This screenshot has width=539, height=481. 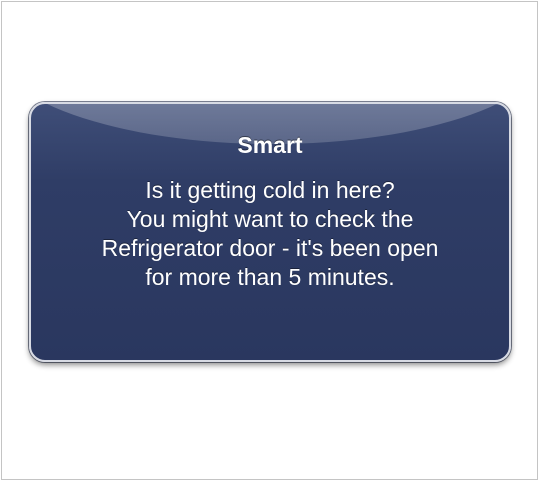 What do you see at coordinates (270, 219) in the screenshot?
I see `alert-message-line: You might want to check the` at bounding box center [270, 219].